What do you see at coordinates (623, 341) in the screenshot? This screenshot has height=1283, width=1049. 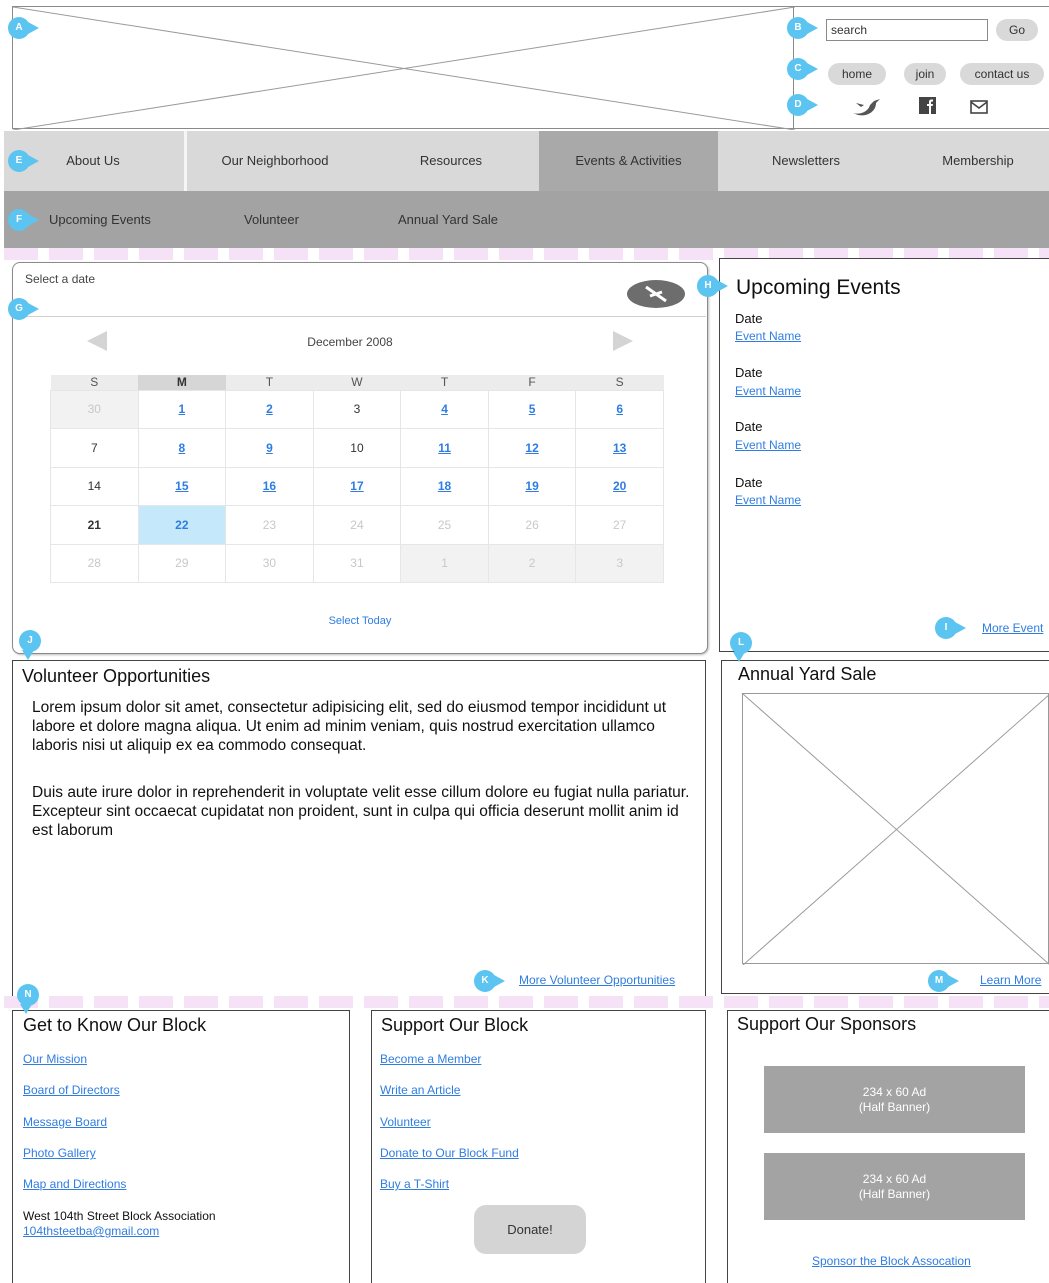 I see `next-month-icon` at bounding box center [623, 341].